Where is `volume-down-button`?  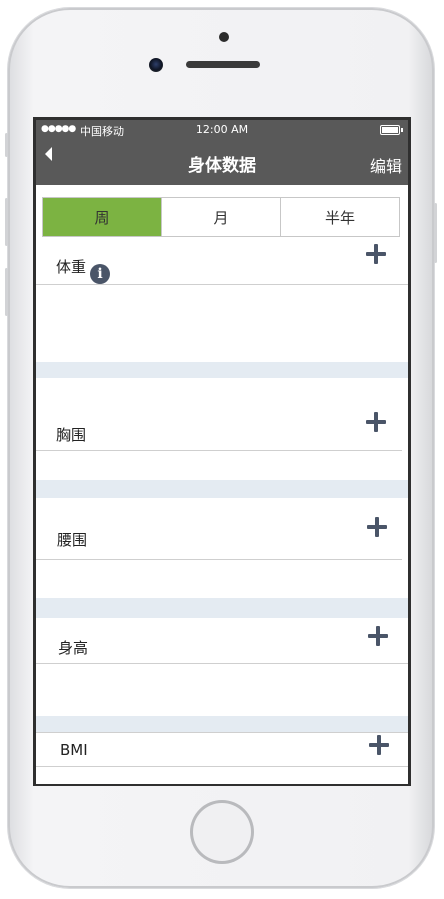 volume-down-button is located at coordinates (6, 292).